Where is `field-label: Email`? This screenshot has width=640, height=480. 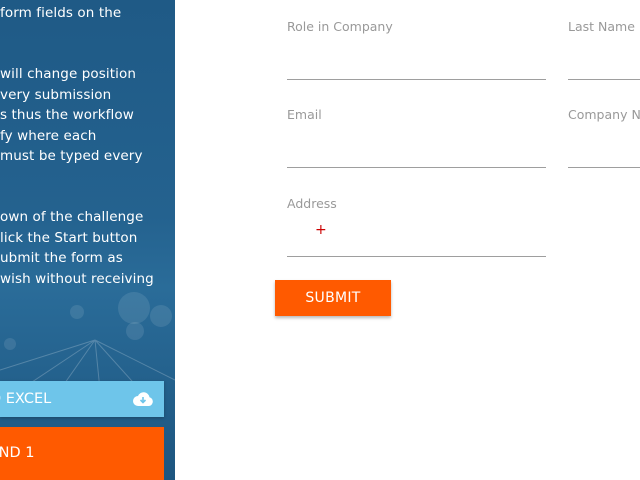 field-label: Email is located at coordinates (304, 114).